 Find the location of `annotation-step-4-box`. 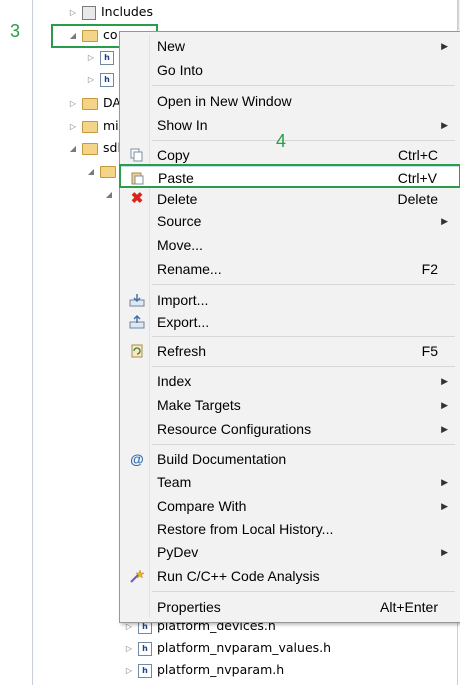

annotation-step-4-box is located at coordinates (289, 176).